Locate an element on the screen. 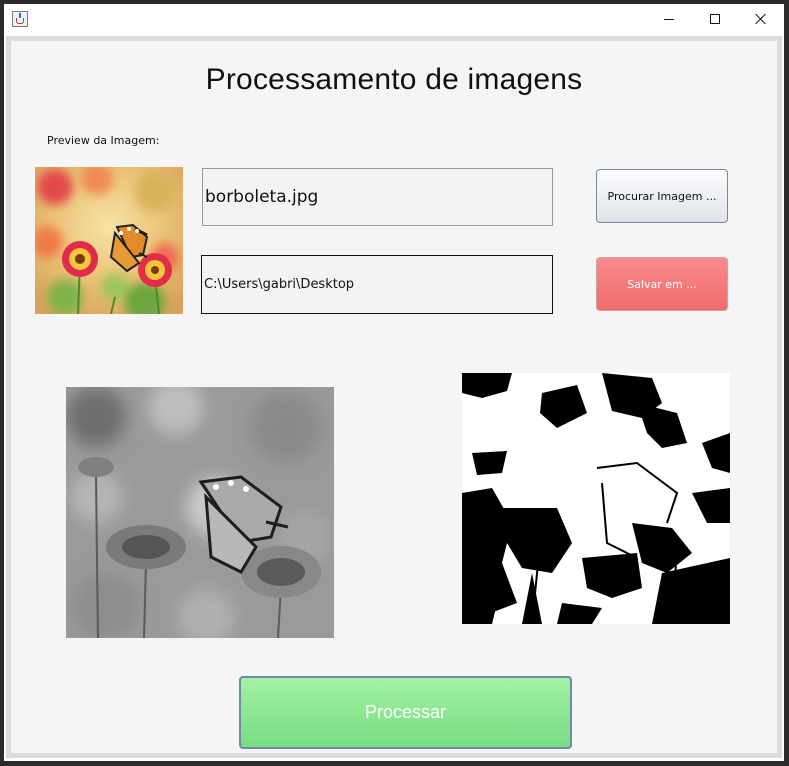  preview-label: Preview da Imagem: is located at coordinates (103, 140).